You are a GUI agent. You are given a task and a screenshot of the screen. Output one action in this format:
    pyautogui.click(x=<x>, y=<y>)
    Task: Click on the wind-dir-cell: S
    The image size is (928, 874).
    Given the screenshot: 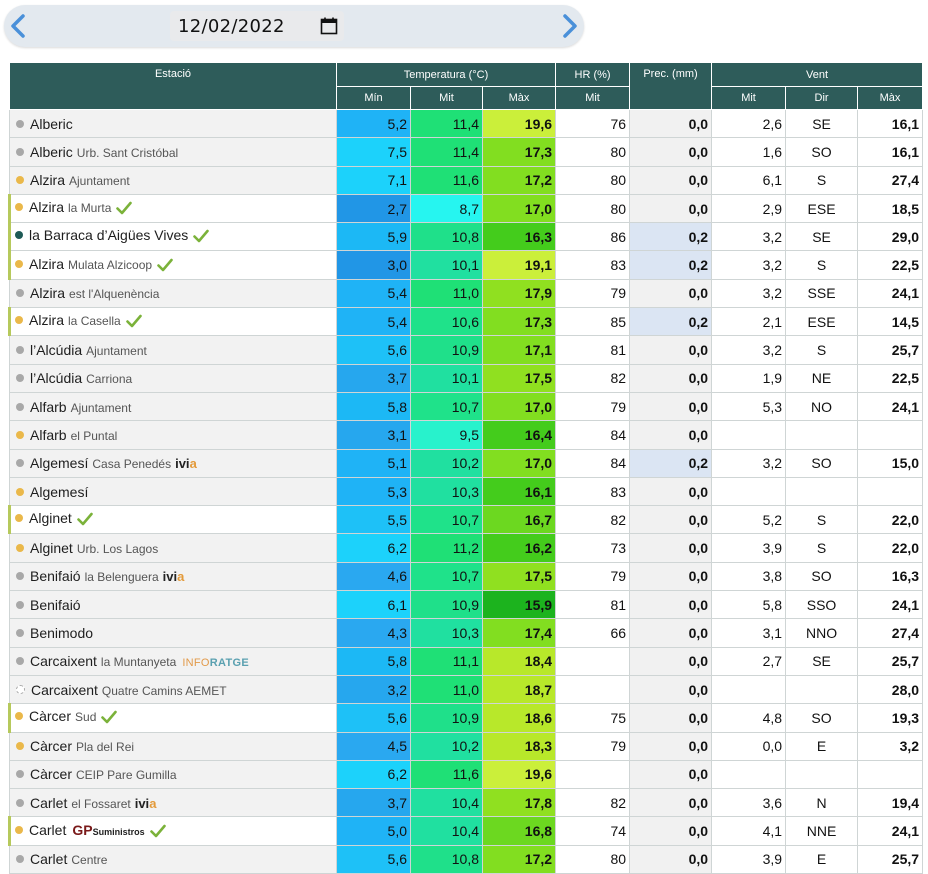 What is the action you would take?
    pyautogui.click(x=822, y=350)
    